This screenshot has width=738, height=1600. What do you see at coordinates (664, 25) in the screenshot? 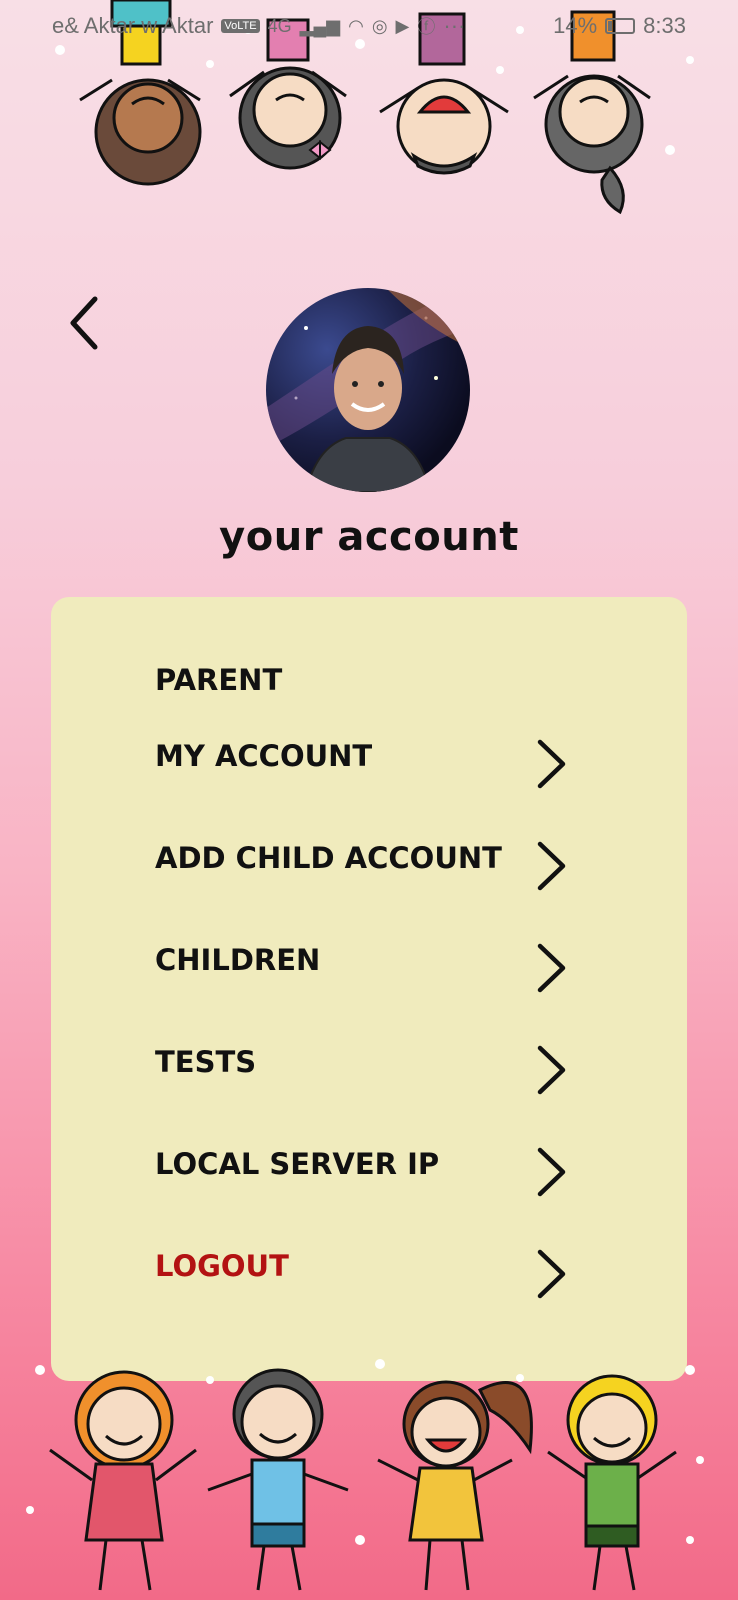
I see `clock: 8:33` at bounding box center [664, 25].